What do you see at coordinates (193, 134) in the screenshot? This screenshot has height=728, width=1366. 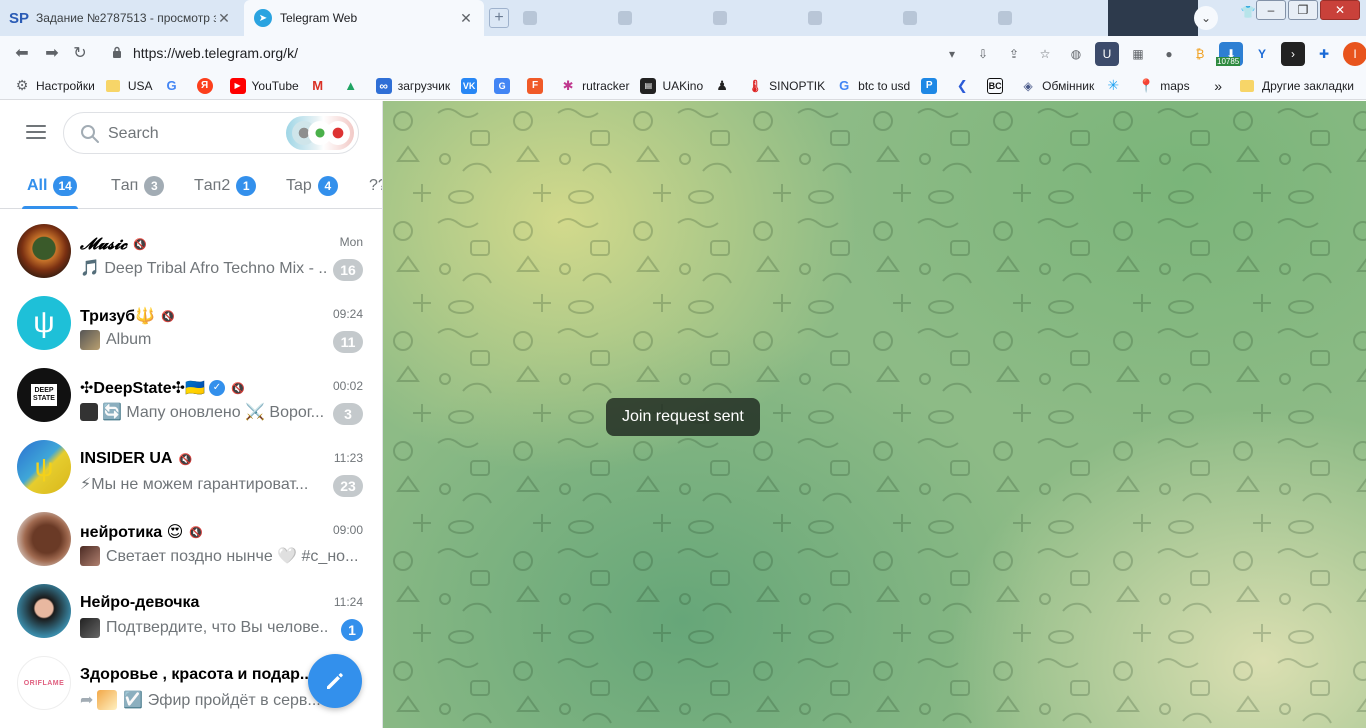 I see `search-input` at bounding box center [193, 134].